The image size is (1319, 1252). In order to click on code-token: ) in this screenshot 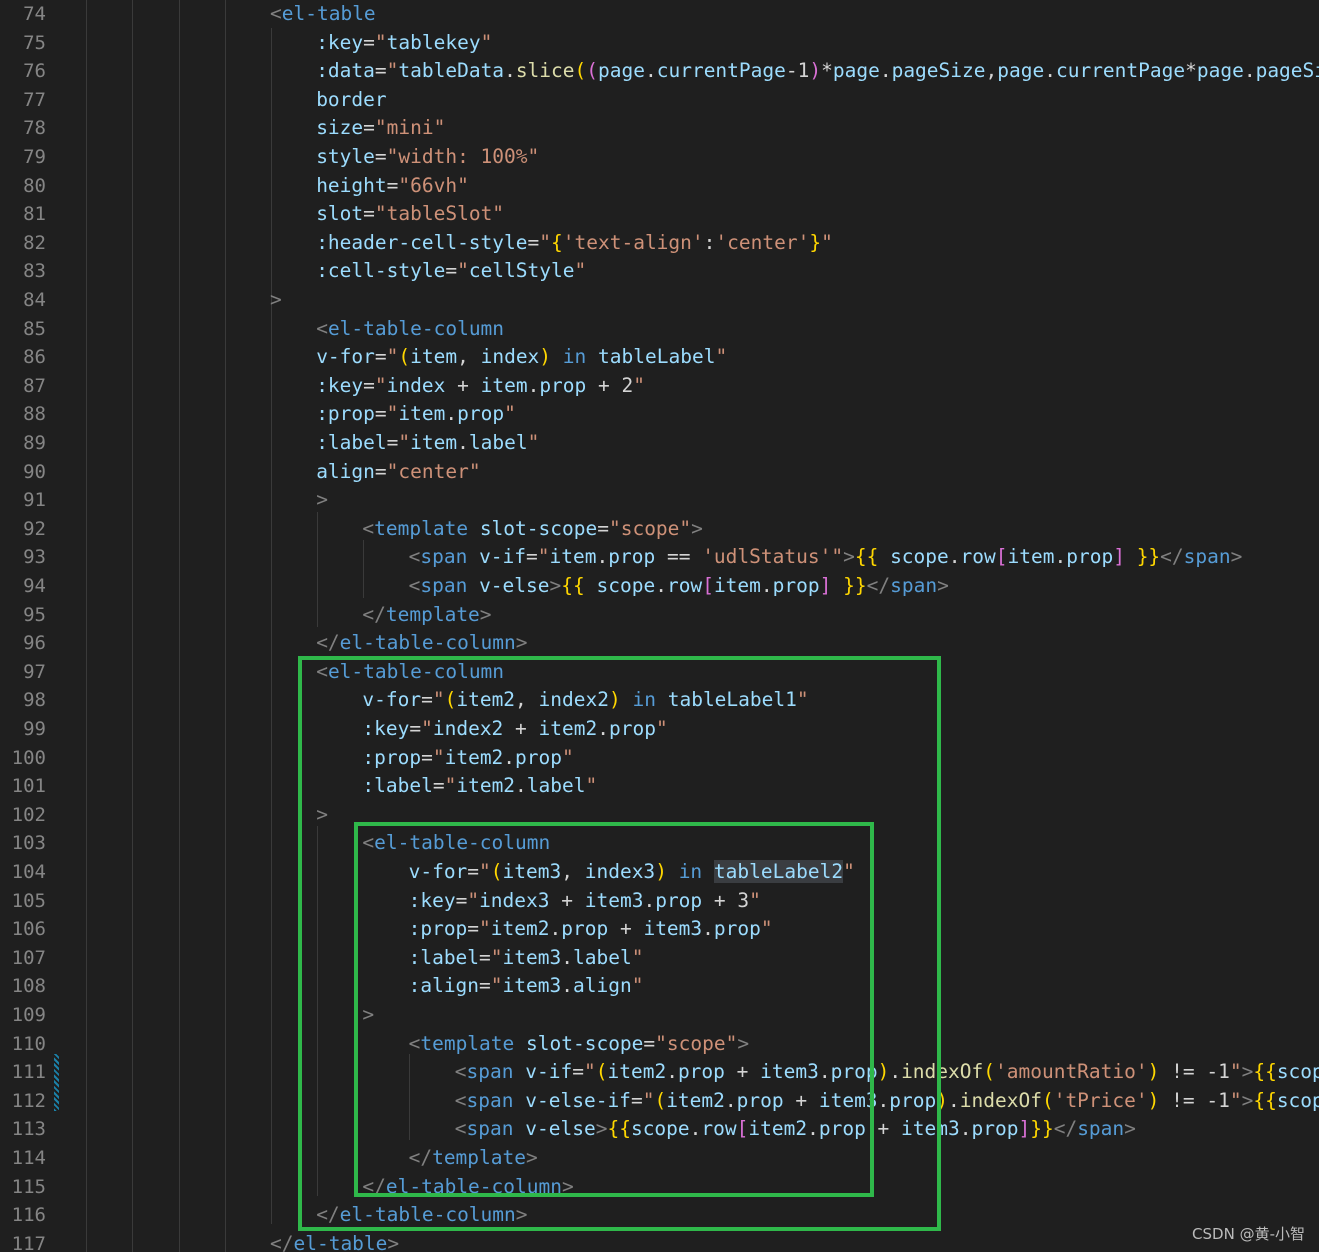, I will do `click(545, 357)`.